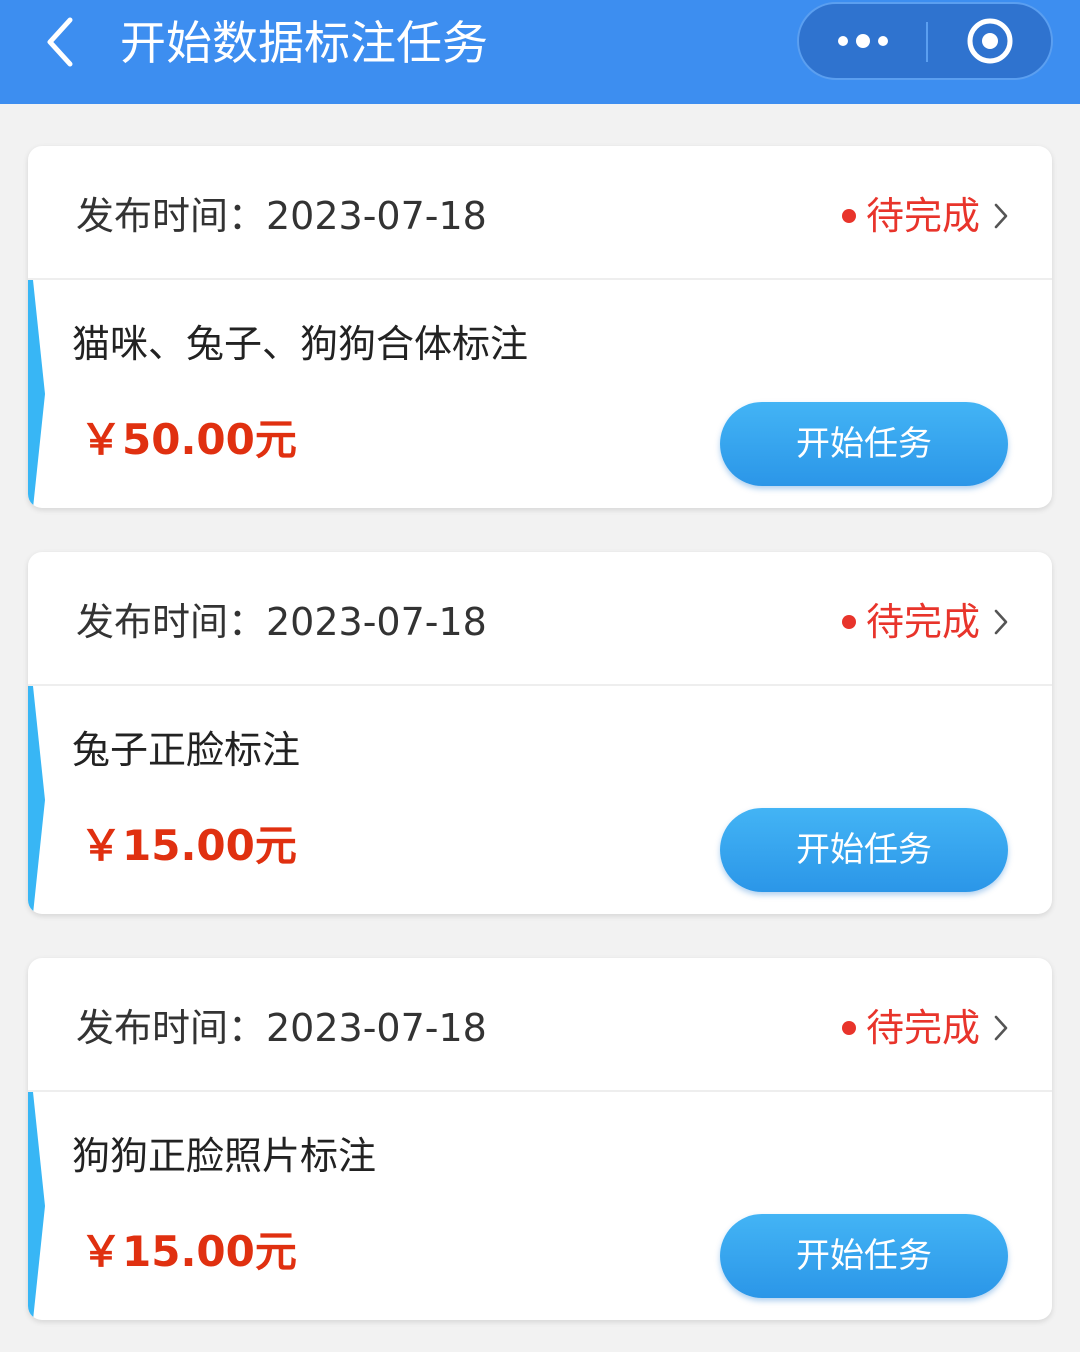 This screenshot has height=1352, width=1080. I want to click on task-title: 猫咪、兔子、狗狗合体标注, so click(300, 344).